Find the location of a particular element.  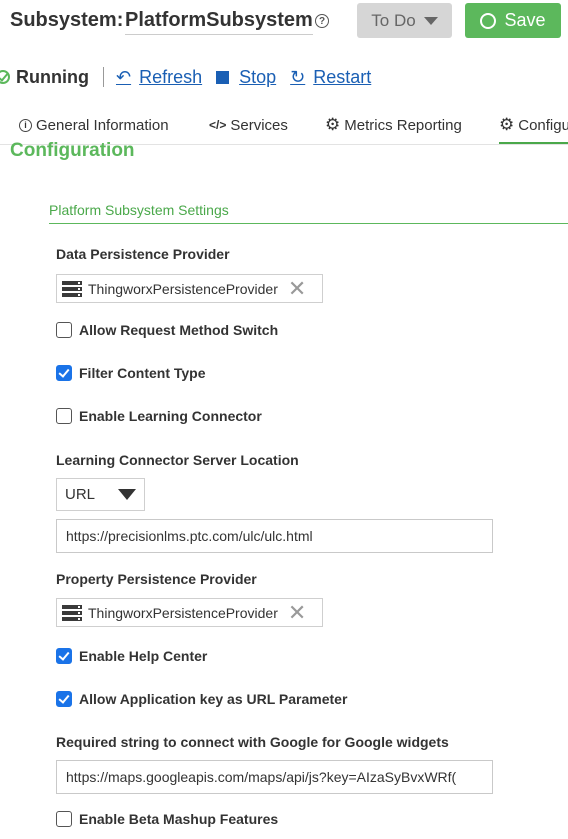

restart-link: ↻ Restart is located at coordinates (330, 77).